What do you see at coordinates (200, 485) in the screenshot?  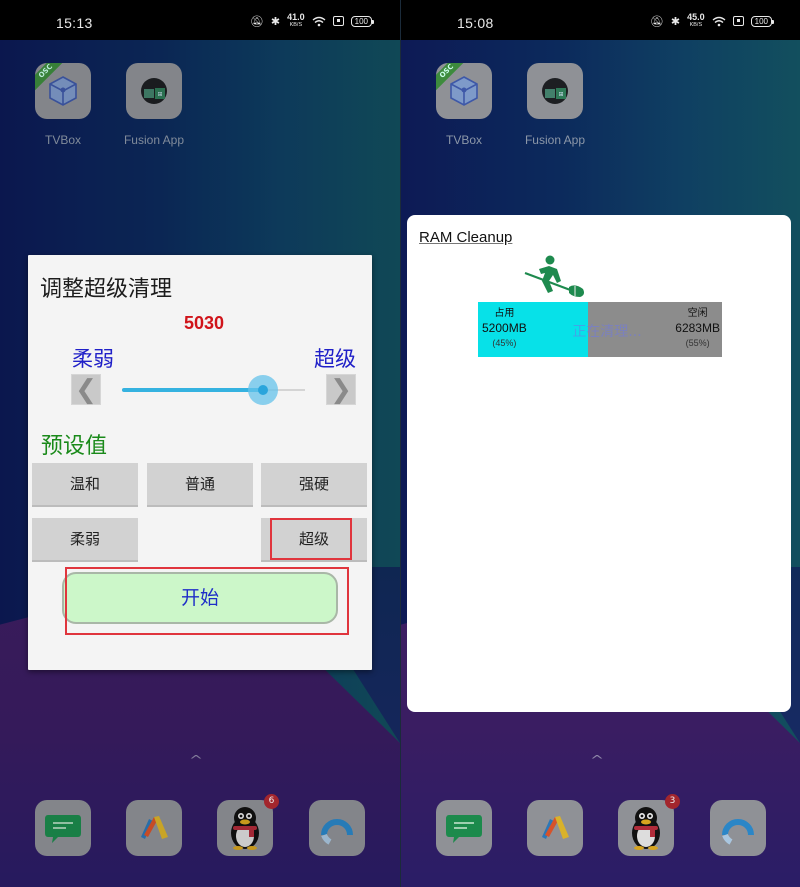 I see `preset-normal-button: 普通` at bounding box center [200, 485].